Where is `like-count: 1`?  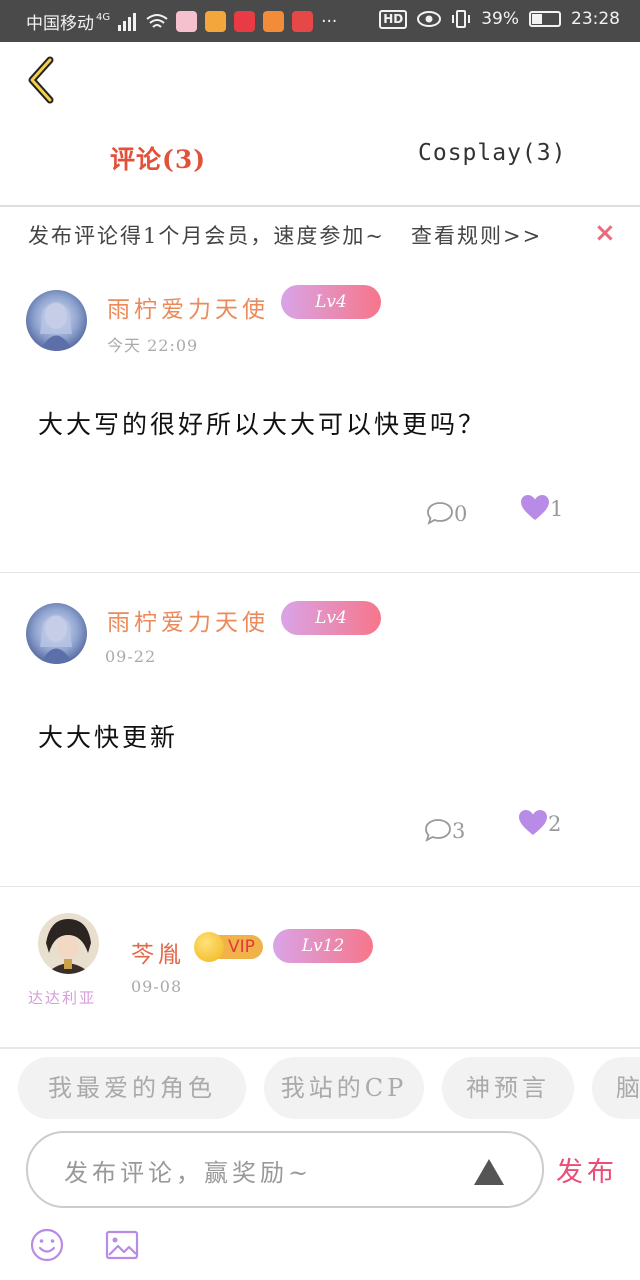
like-count: 1 is located at coordinates (557, 509).